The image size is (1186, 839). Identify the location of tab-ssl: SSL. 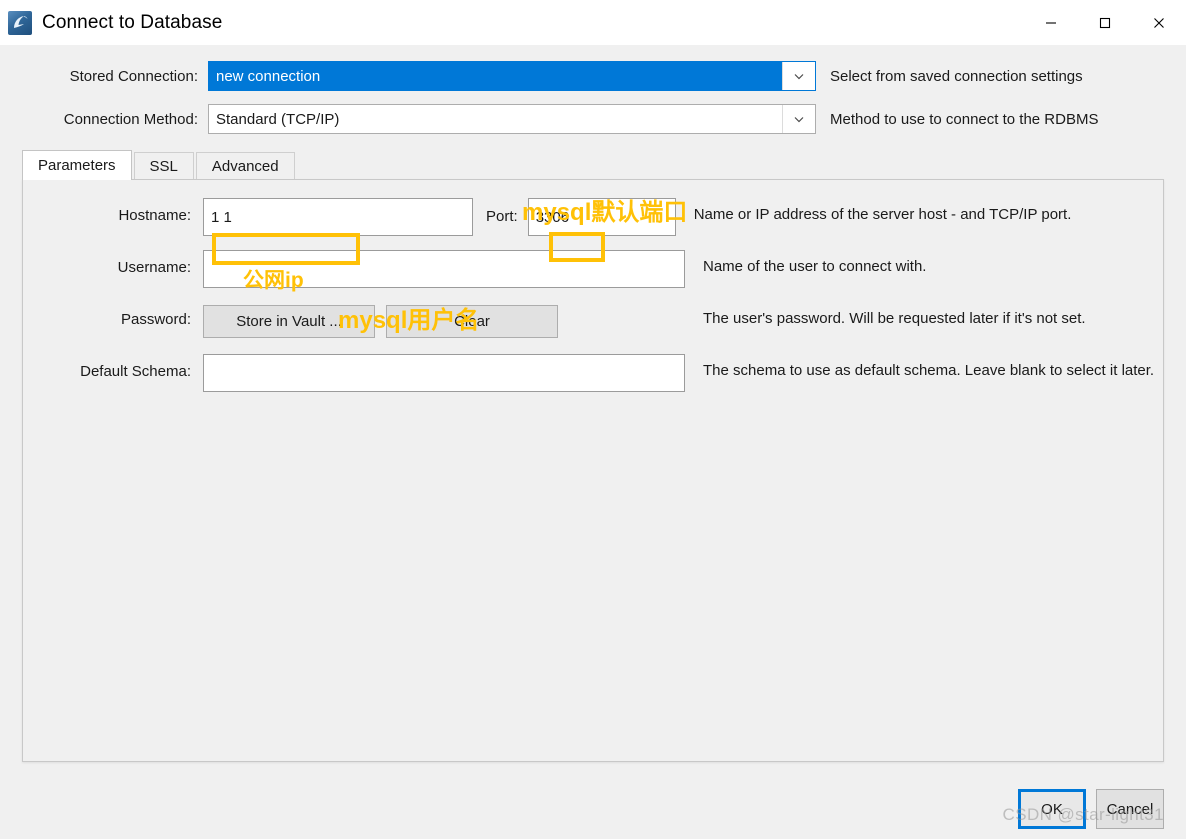
(163, 165).